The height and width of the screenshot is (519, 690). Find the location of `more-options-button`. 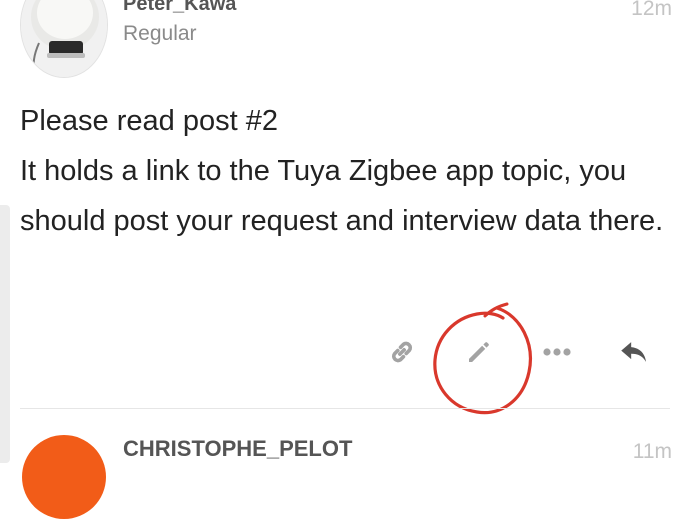

more-options-button is located at coordinates (557, 352).